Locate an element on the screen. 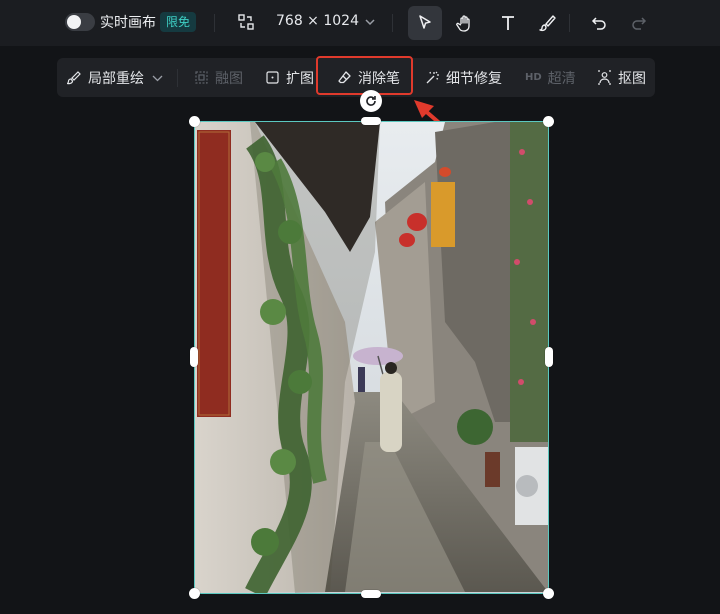  hd-icon: HD is located at coordinates (533, 77).